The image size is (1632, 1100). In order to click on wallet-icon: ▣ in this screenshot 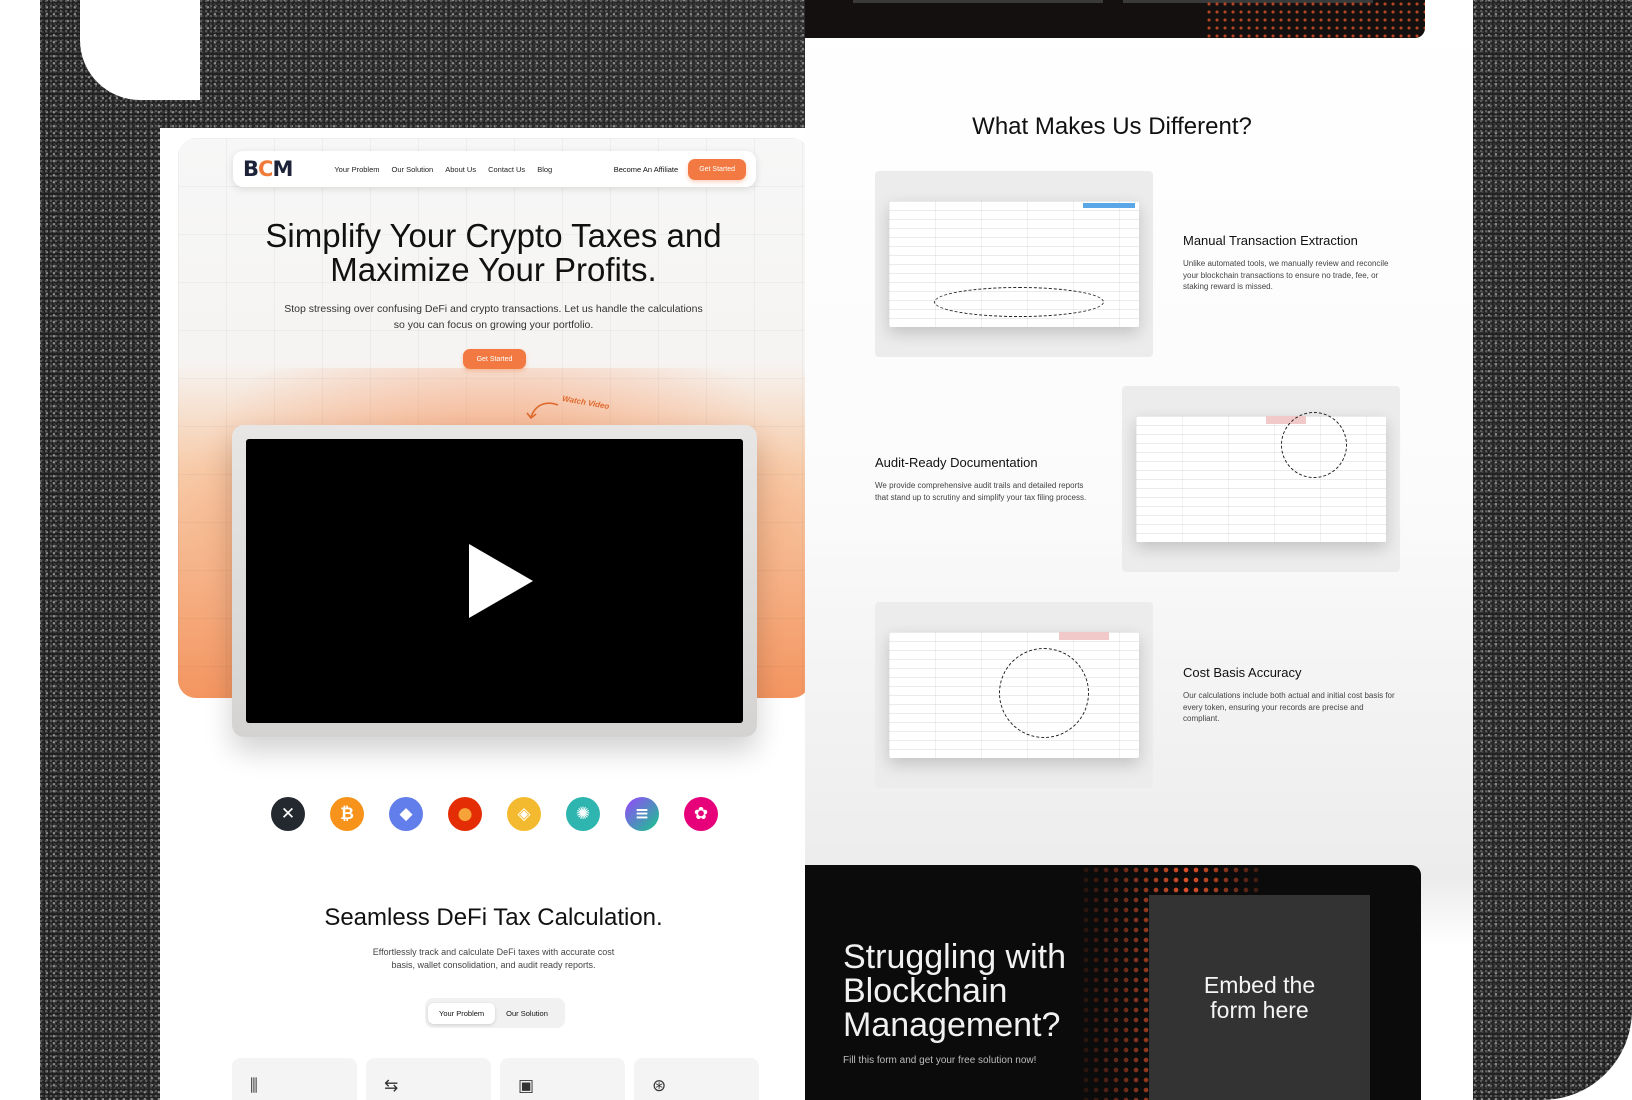, I will do `click(526, 1086)`.